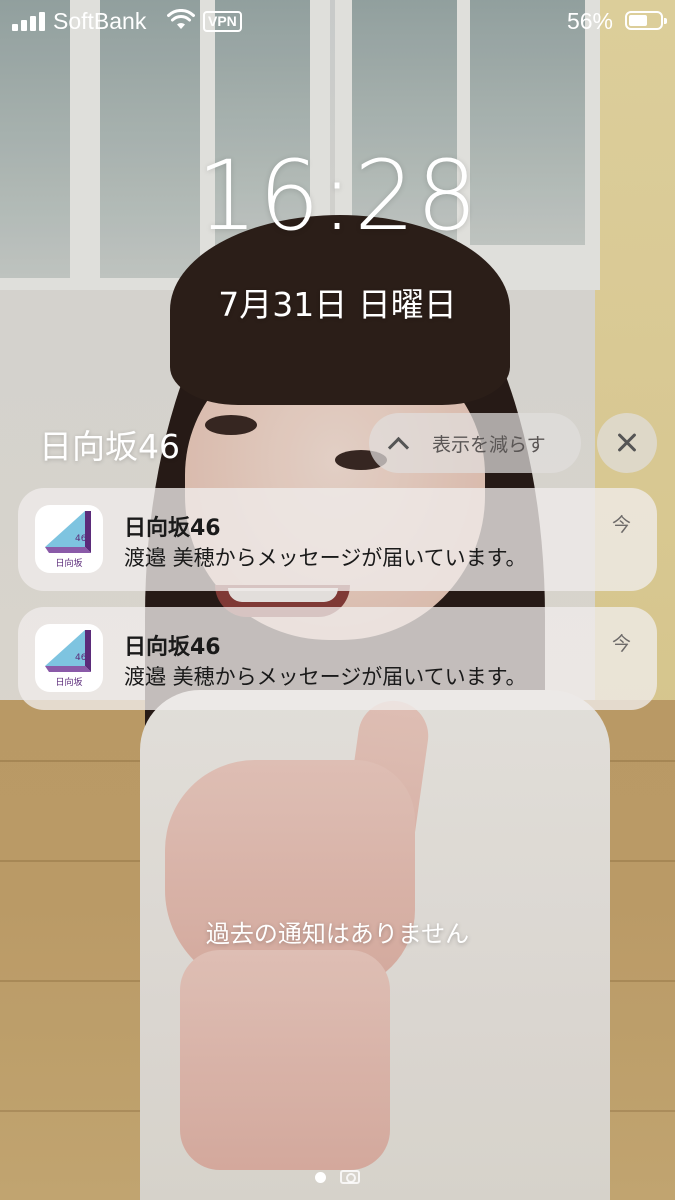 Image resolution: width=675 pixels, height=1200 pixels. Describe the element at coordinates (589, 21) in the screenshot. I see `battery-percentage: 56%` at that location.